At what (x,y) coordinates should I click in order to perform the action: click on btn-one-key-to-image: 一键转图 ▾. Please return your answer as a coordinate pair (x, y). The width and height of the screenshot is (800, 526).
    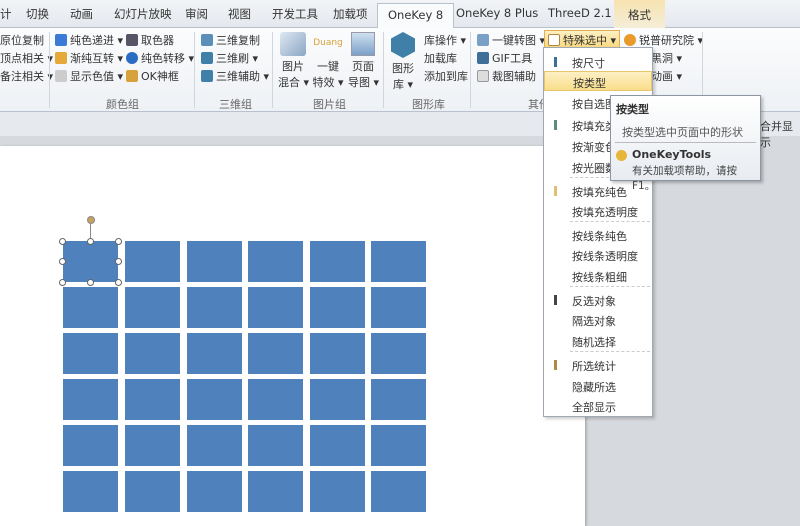
    Looking at the image, I should click on (511, 40).